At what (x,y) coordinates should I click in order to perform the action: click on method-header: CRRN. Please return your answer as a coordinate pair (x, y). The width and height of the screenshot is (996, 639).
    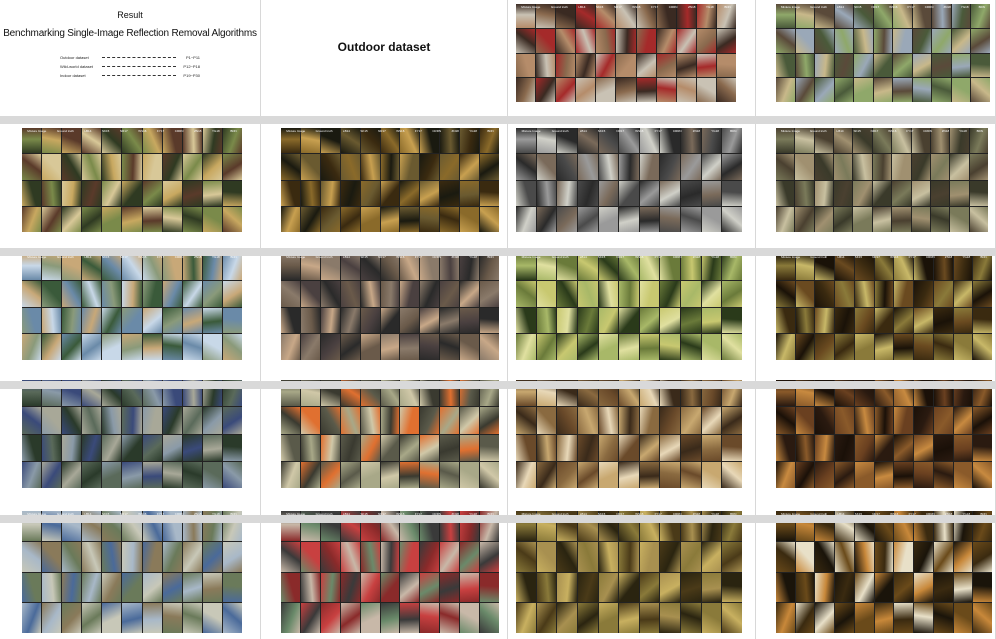
    Looking at the image, I should click on (927, 130).